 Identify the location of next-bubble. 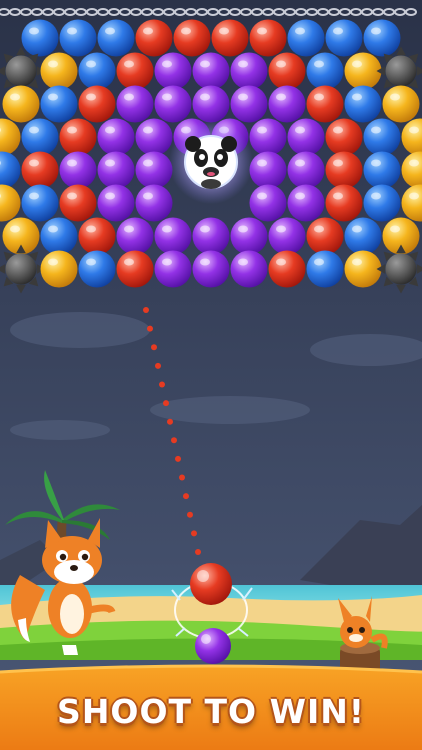
(213, 646).